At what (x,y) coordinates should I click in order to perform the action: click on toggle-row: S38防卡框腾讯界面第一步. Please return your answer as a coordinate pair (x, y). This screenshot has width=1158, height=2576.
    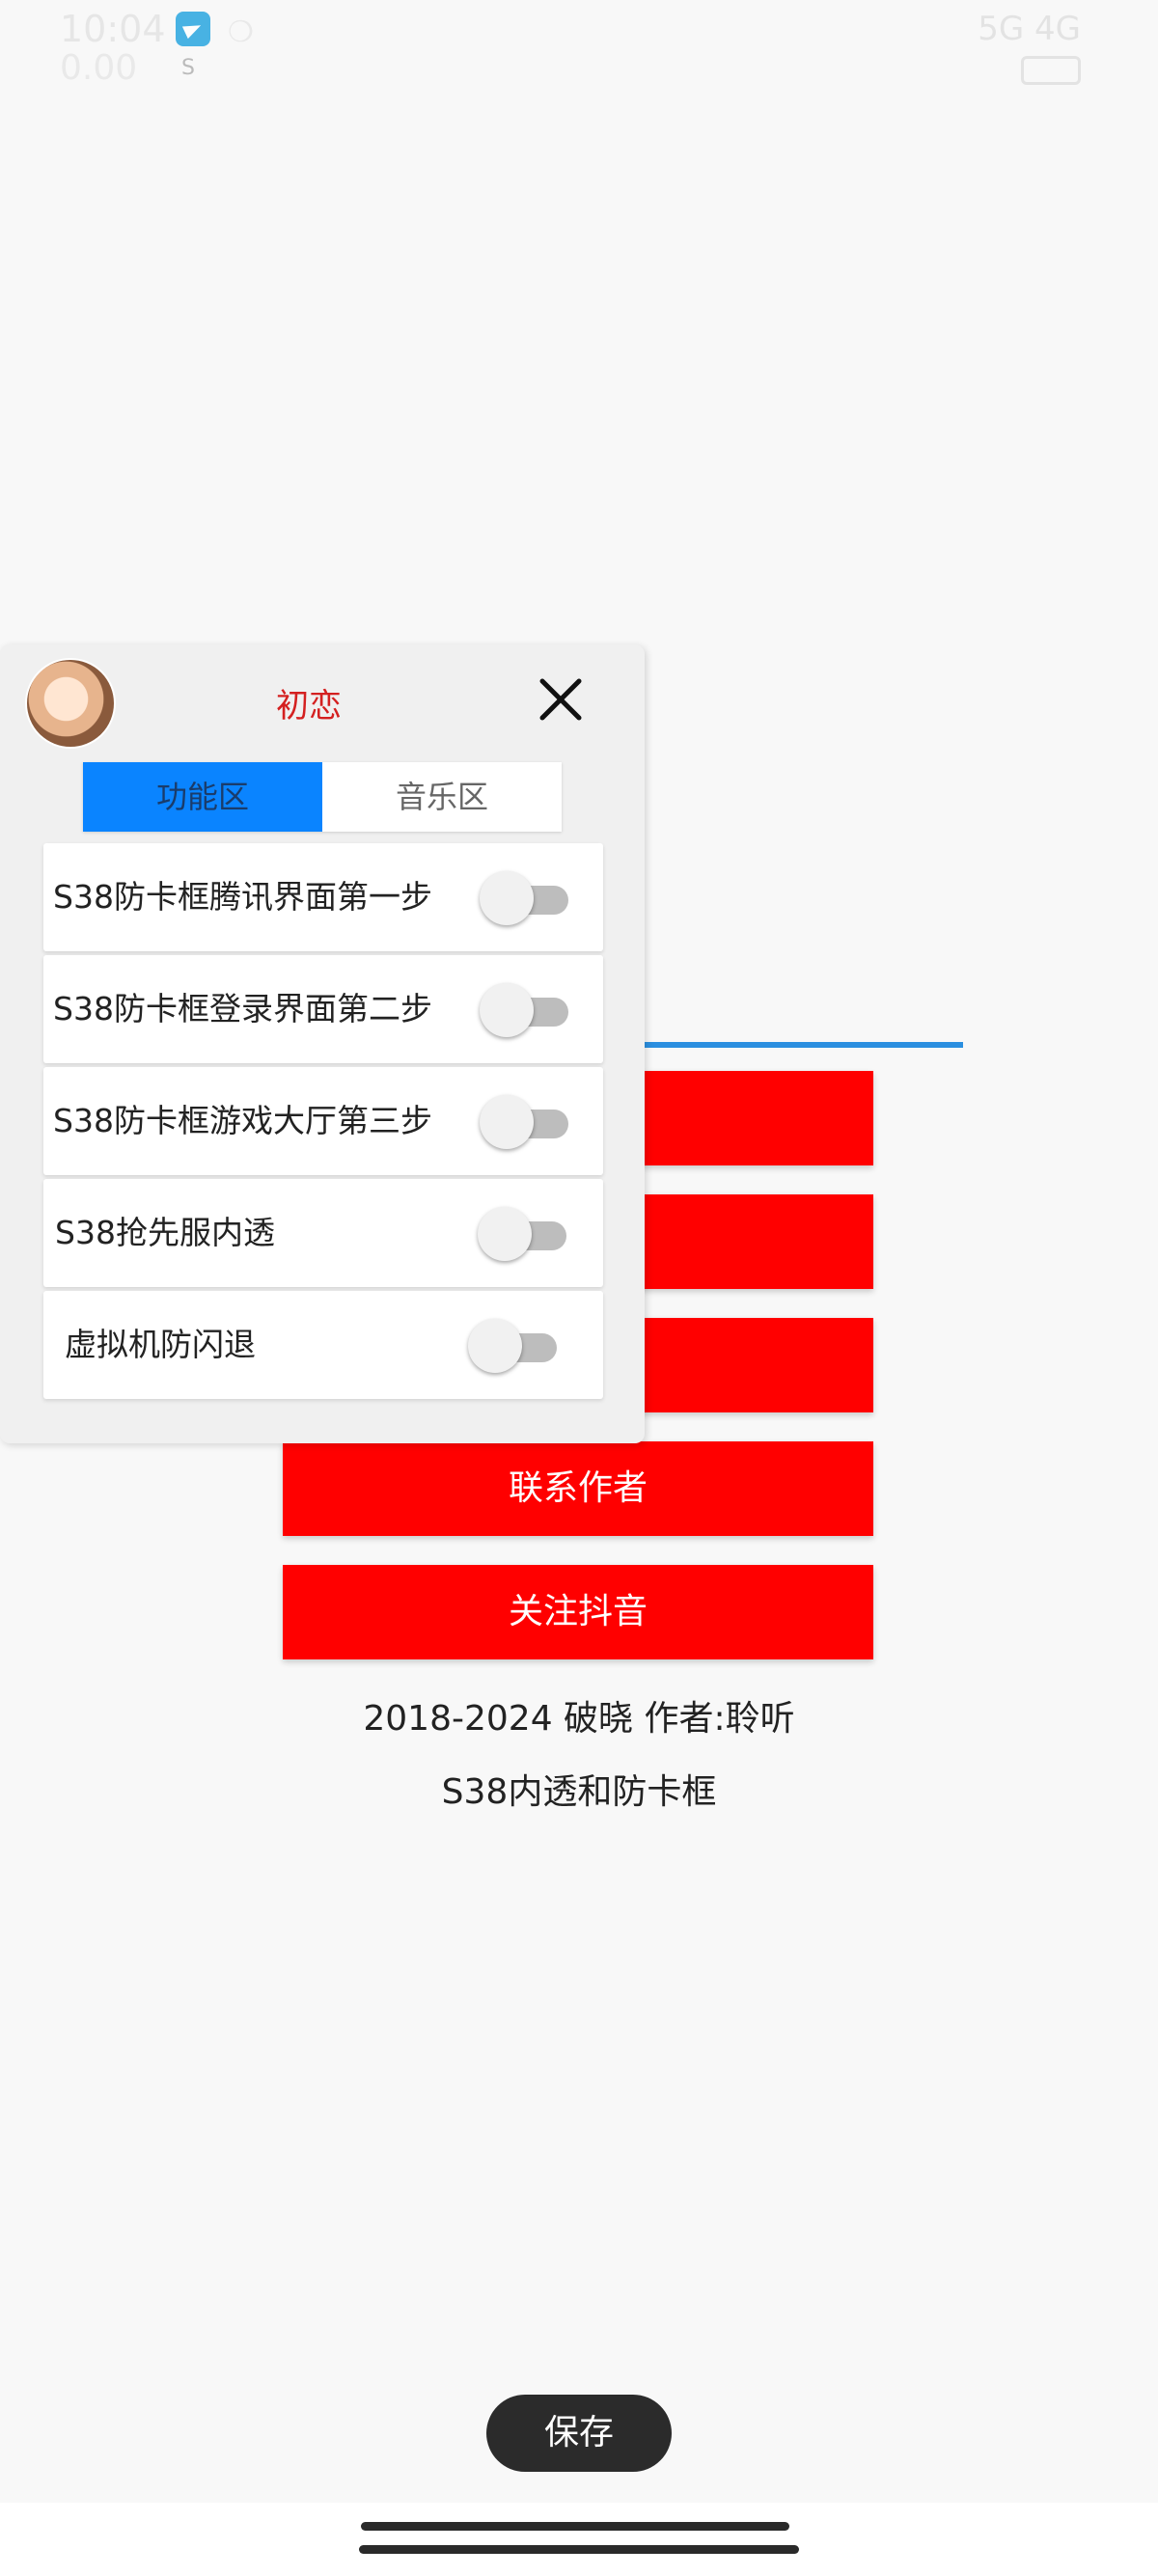
    Looking at the image, I should click on (323, 897).